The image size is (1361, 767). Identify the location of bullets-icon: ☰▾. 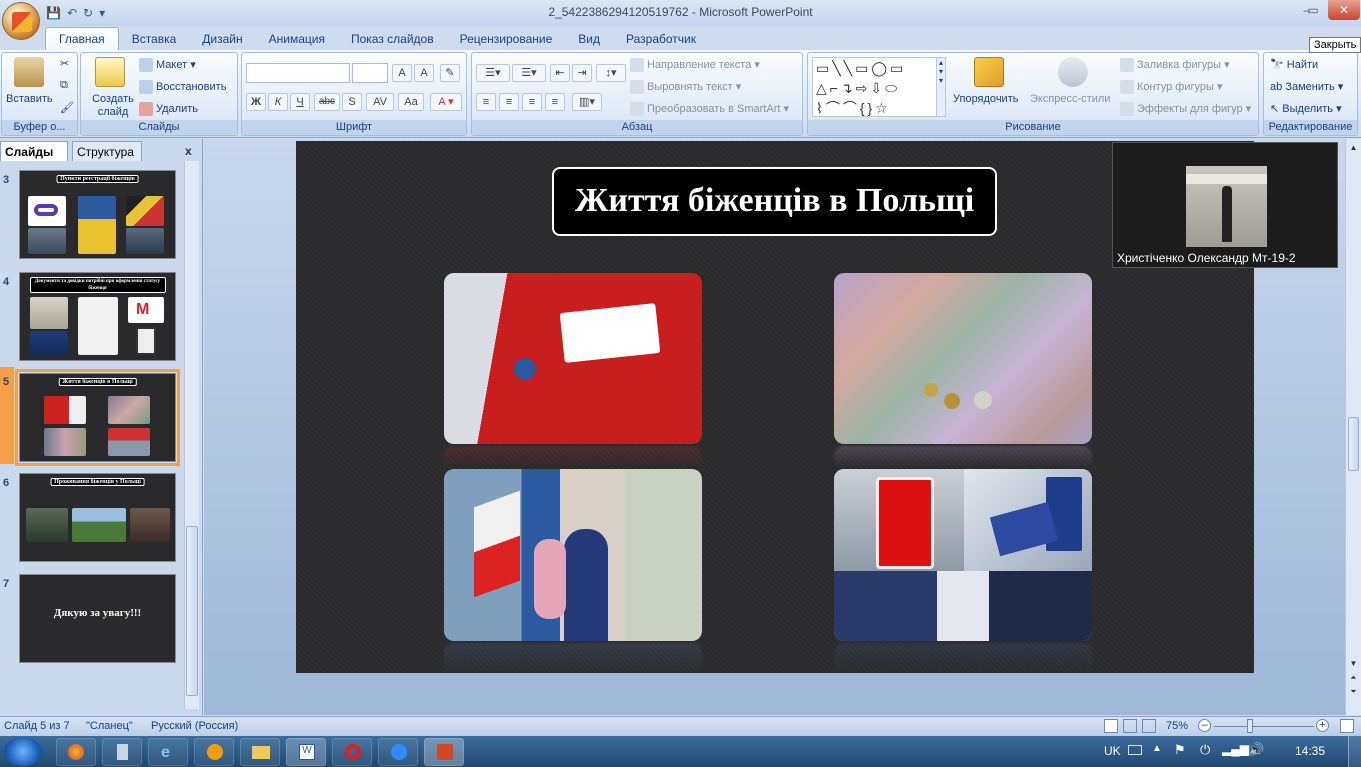
(493, 73).